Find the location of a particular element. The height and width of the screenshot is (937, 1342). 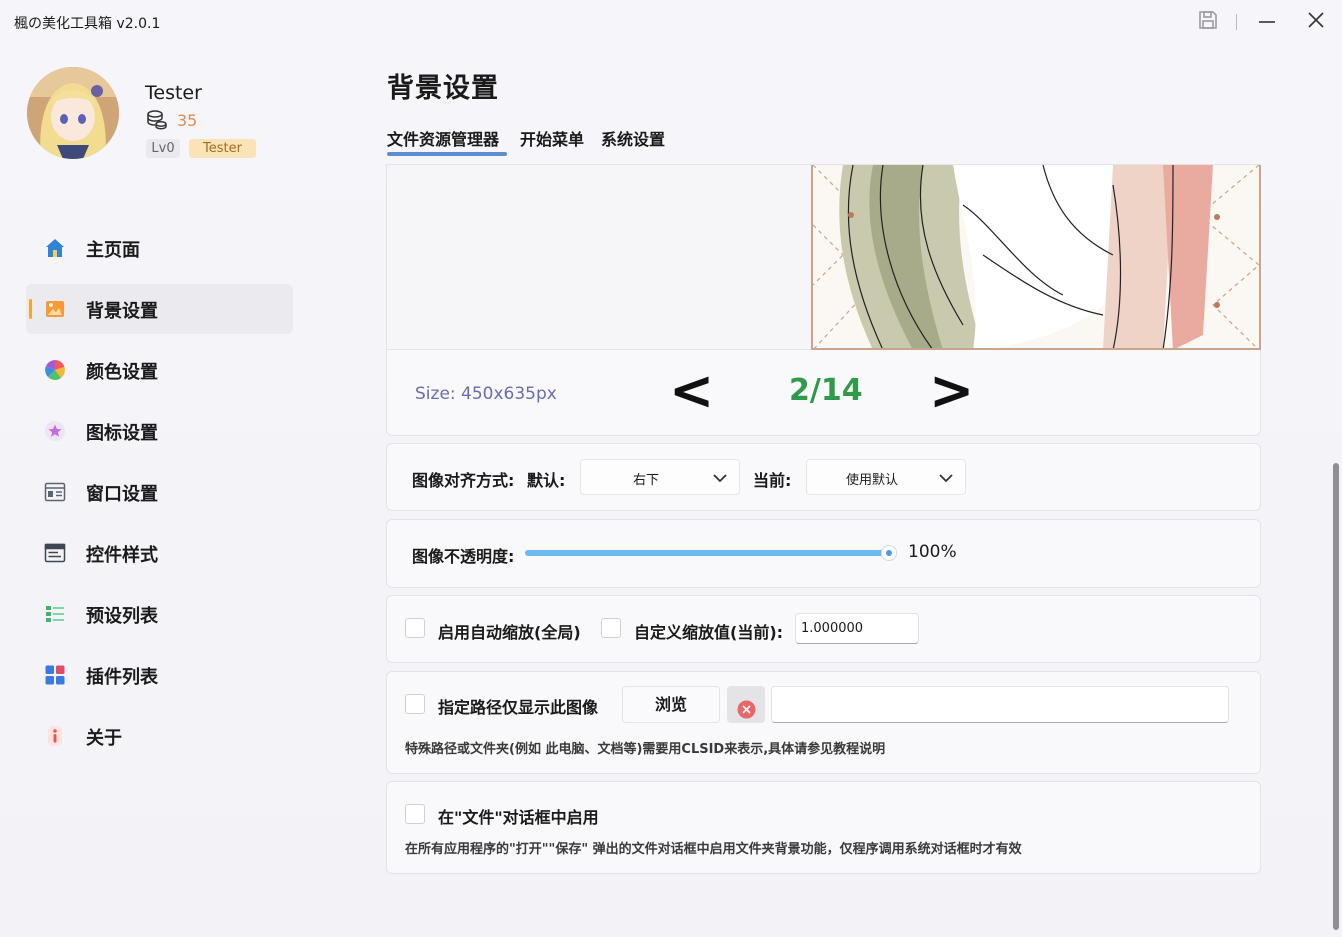

tab-system-settings: 系统设置 is located at coordinates (633, 138).